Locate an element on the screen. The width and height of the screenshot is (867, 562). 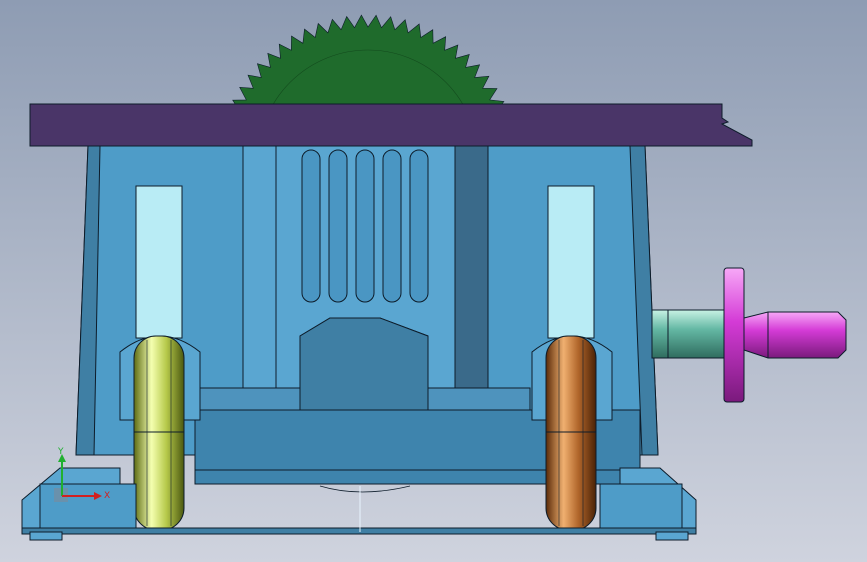
y-axis-label: Y is located at coordinates (60, 452).